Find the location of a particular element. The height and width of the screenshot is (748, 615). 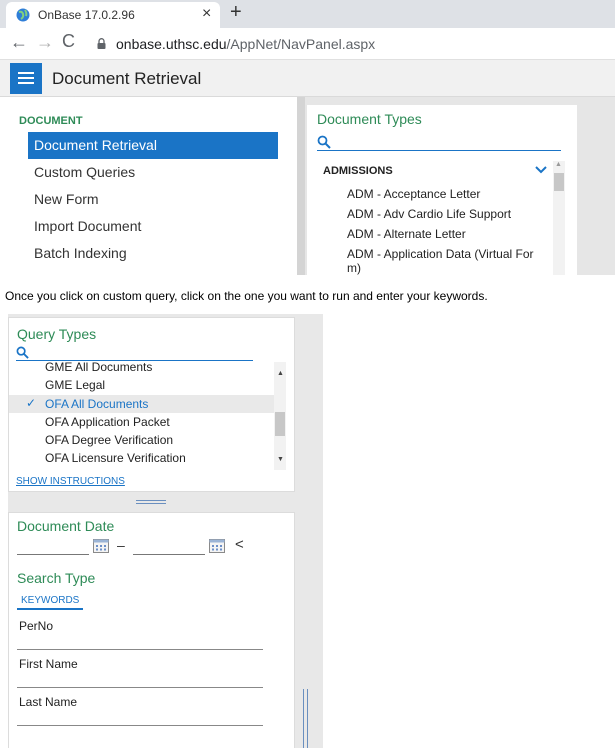

checkmark-icon: ✓ is located at coordinates (31, 403).